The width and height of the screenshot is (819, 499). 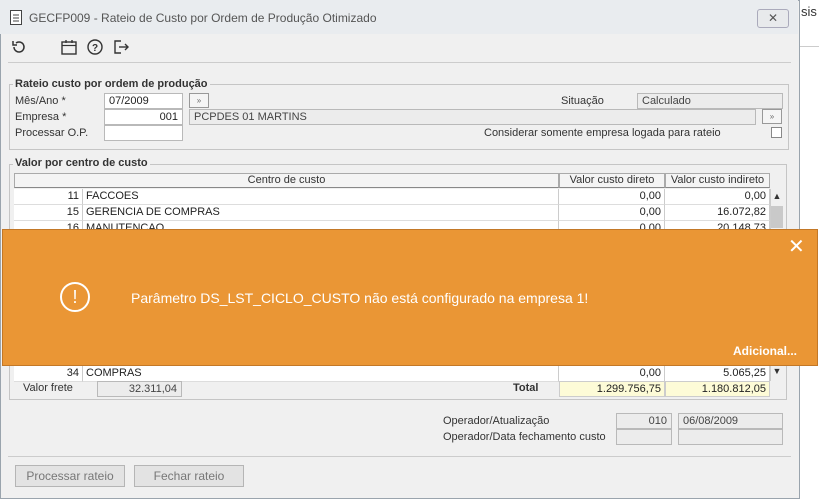 I want to click on valor-frete-field: 32.311,04, so click(x=139, y=389).